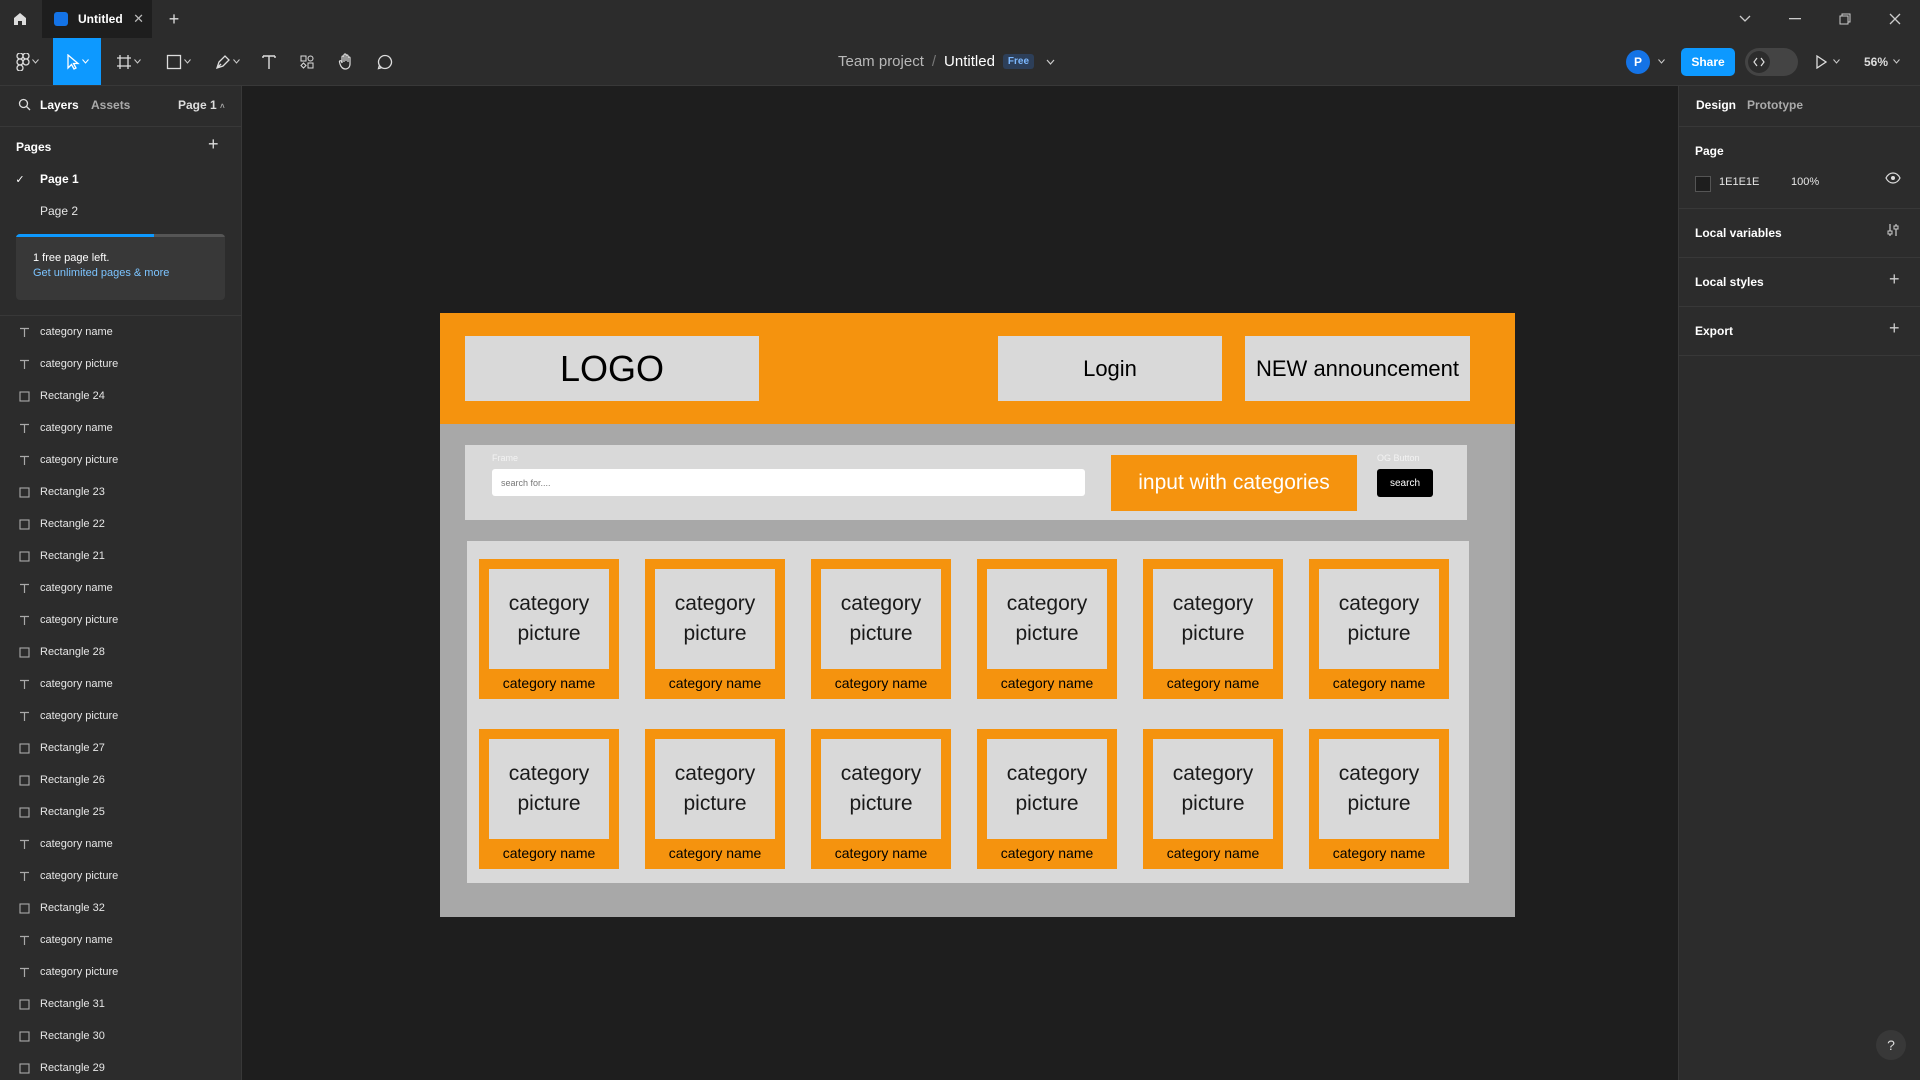  I want to click on comment-tool, so click(385, 61).